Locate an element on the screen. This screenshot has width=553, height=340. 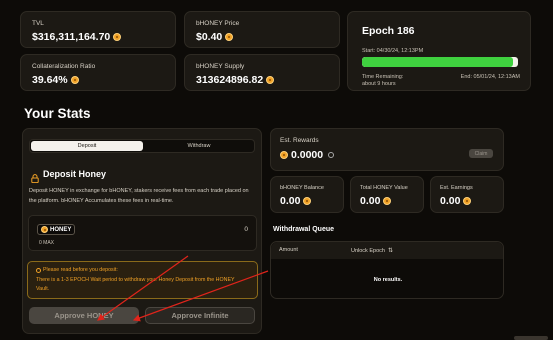
rewards-value-row: 0.0000 is located at coordinates (307, 155).